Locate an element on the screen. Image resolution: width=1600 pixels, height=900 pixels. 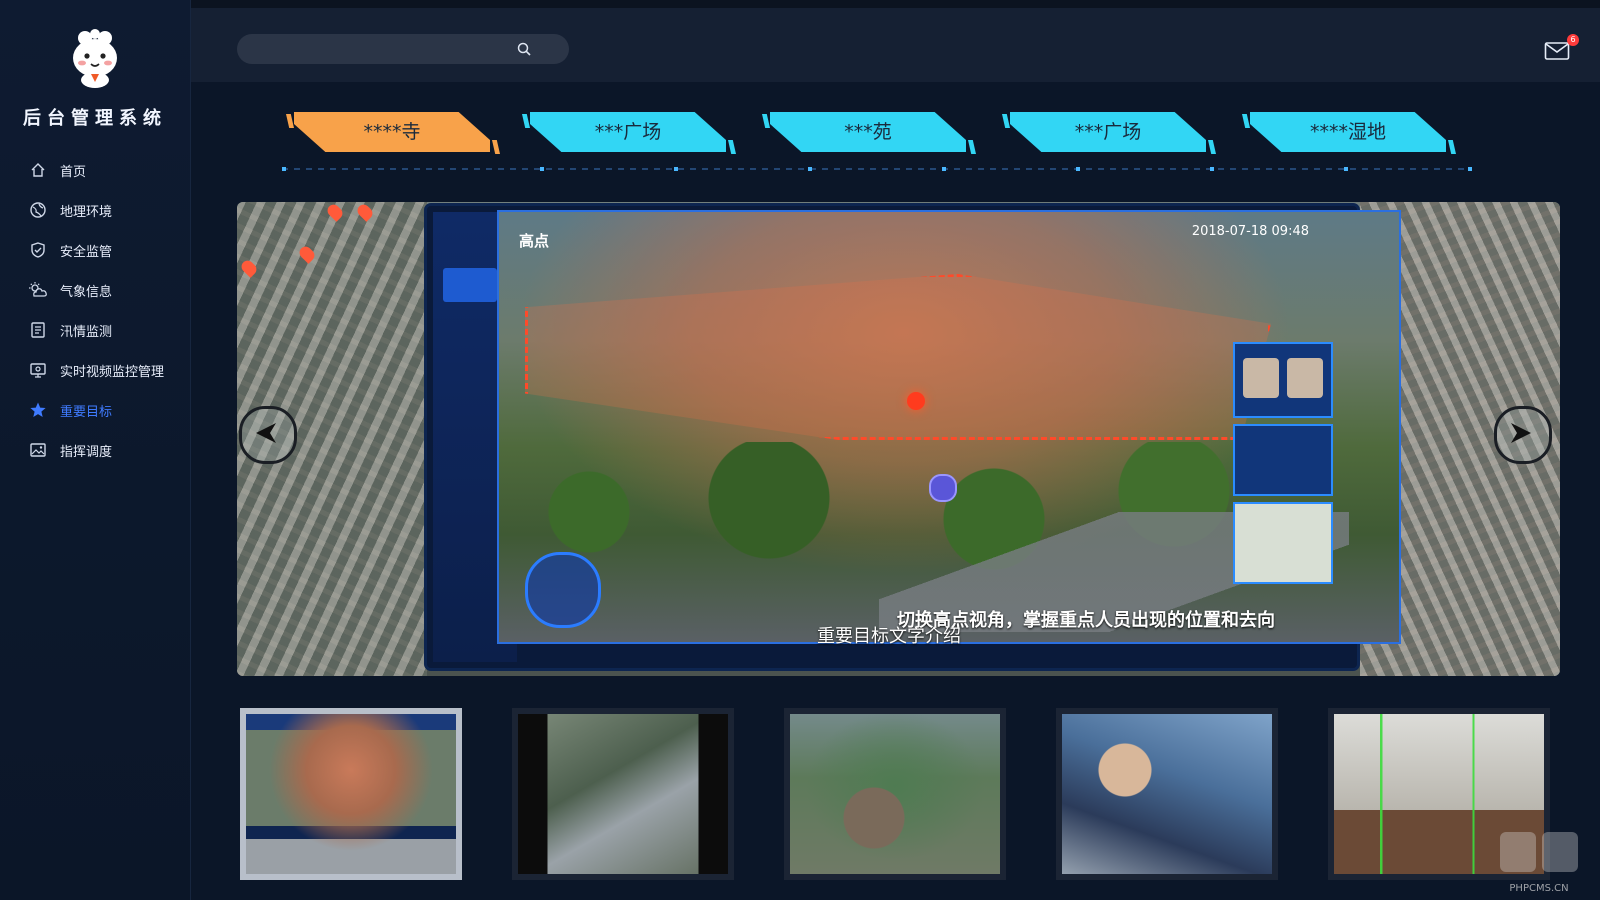
watermark: PHPCMS.CN is located at coordinates (1539, 861).